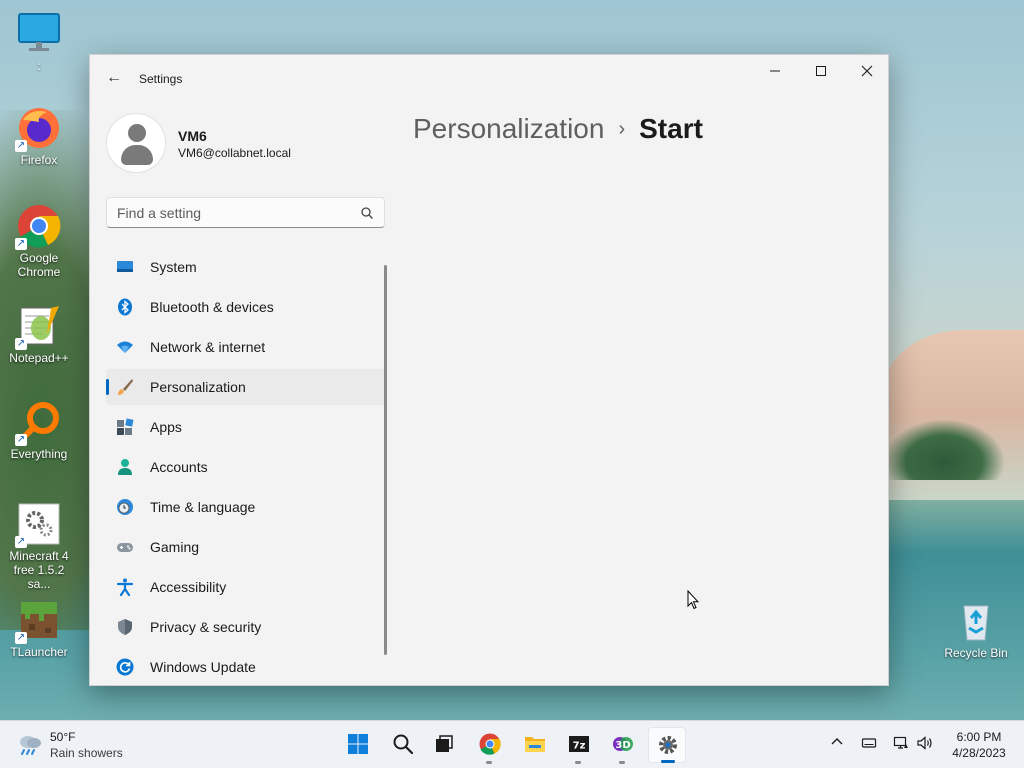 The height and width of the screenshot is (768, 1024). I want to click on chrome-icon, so click(490, 744).